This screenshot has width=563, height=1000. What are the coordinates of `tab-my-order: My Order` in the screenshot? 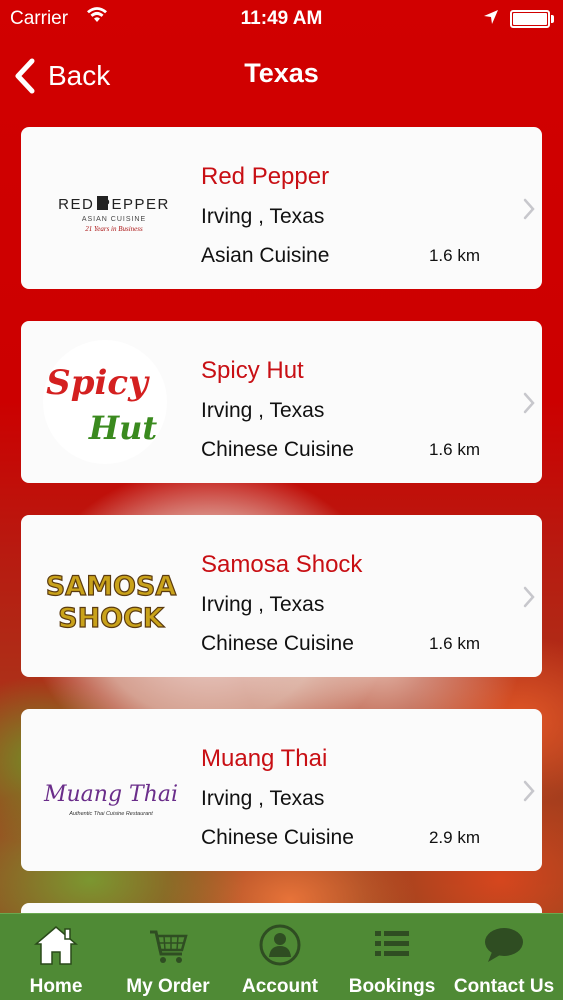 It's located at (168, 957).